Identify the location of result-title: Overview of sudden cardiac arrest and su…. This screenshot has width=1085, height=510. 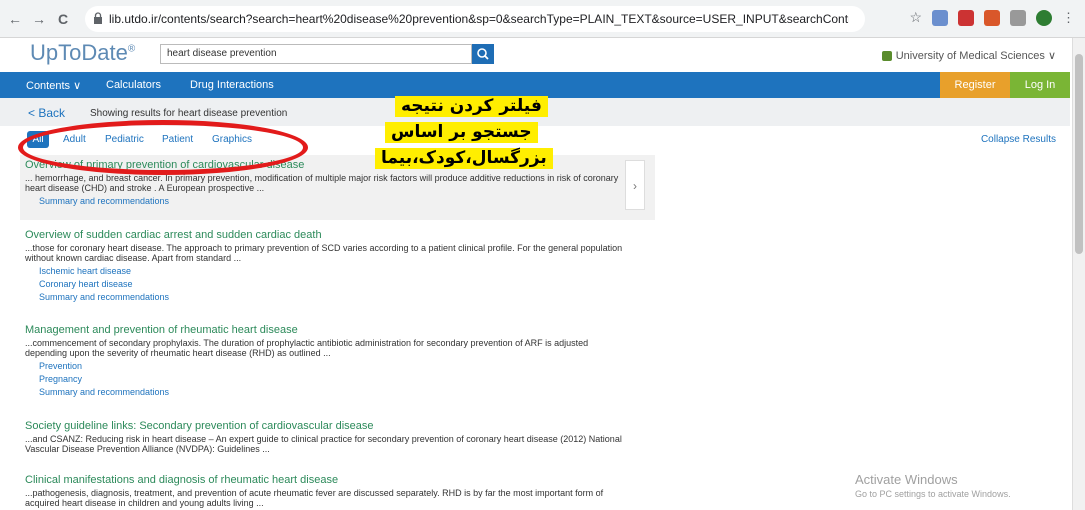
(325, 235).